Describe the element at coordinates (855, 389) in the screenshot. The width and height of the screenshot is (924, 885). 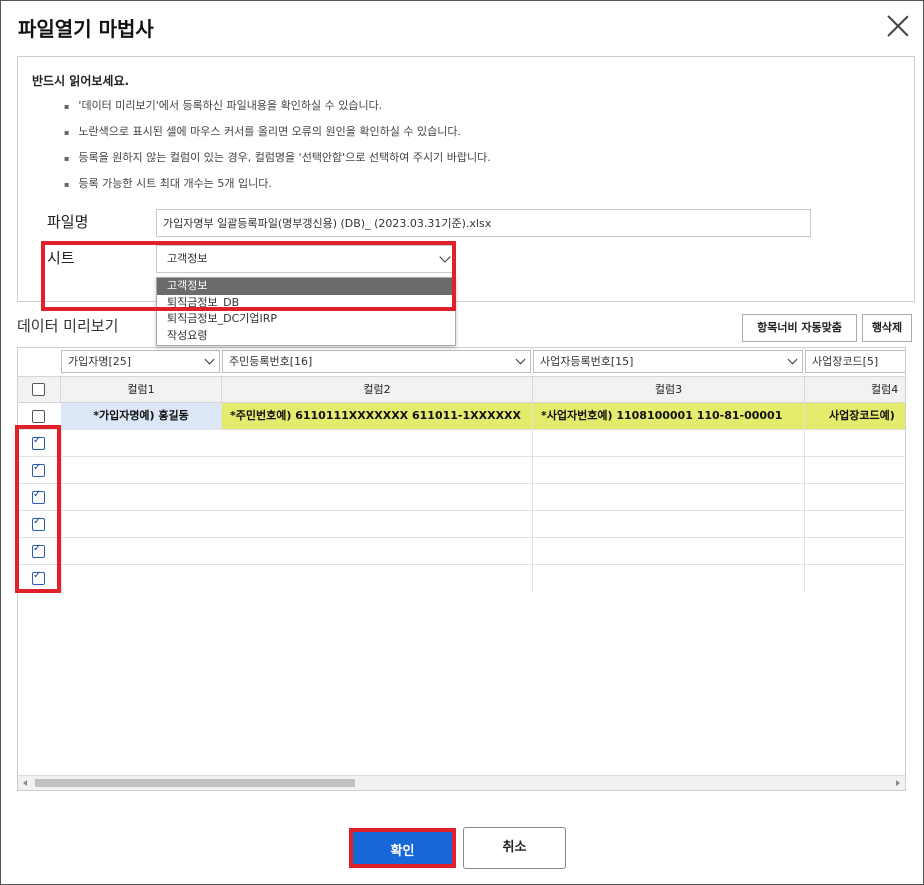
I see `header-col4: 컬럼4` at that location.